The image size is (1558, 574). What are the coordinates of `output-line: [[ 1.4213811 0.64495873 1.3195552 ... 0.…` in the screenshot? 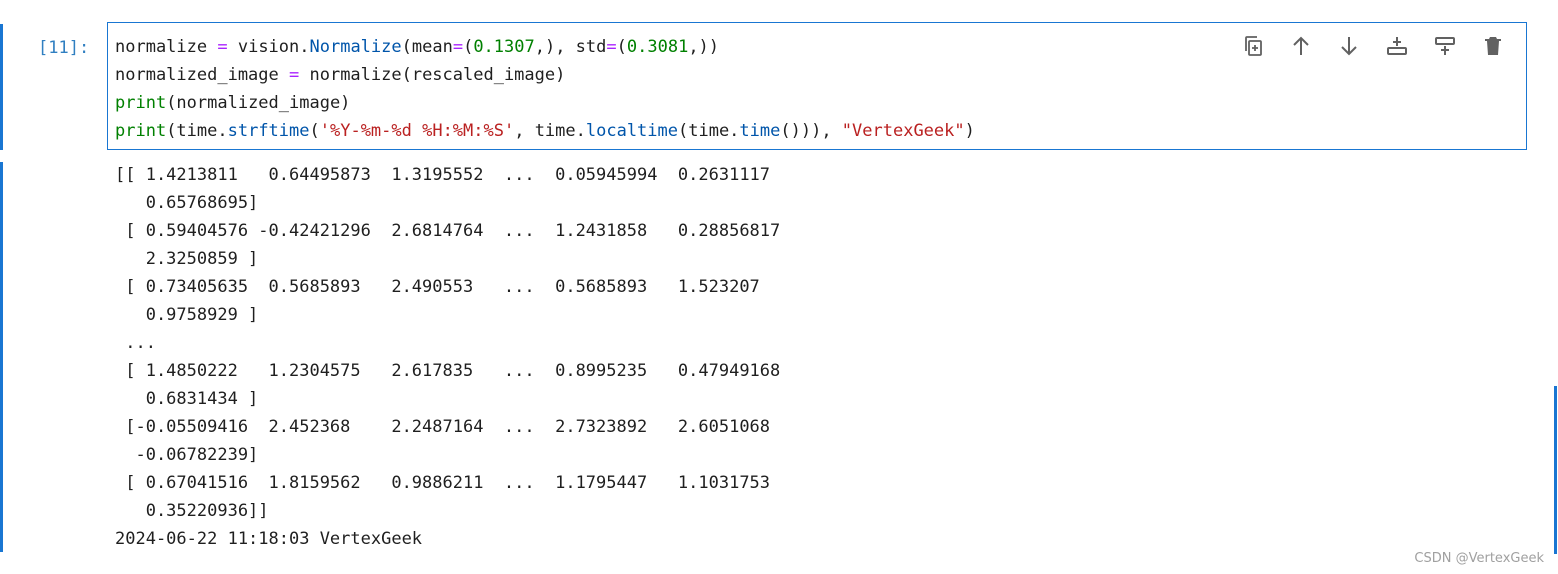 It's located at (443, 175).